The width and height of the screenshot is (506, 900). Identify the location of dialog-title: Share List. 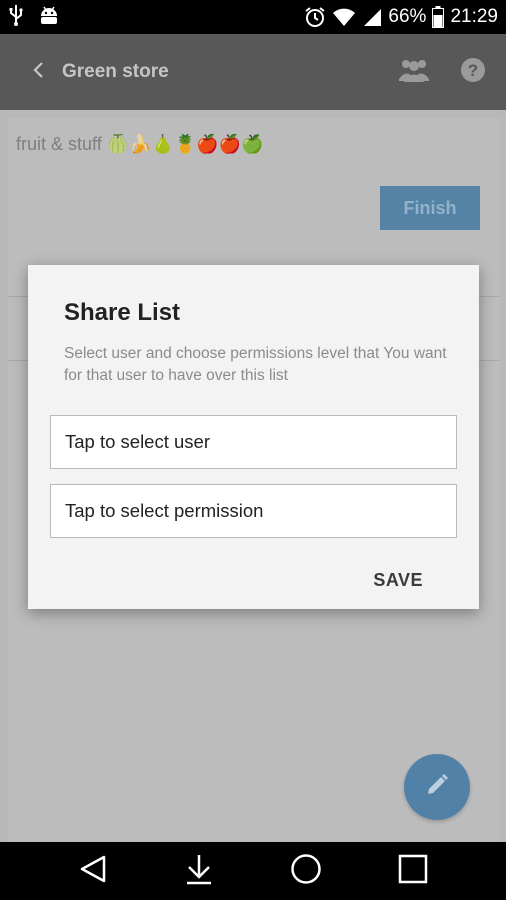
(122, 312).